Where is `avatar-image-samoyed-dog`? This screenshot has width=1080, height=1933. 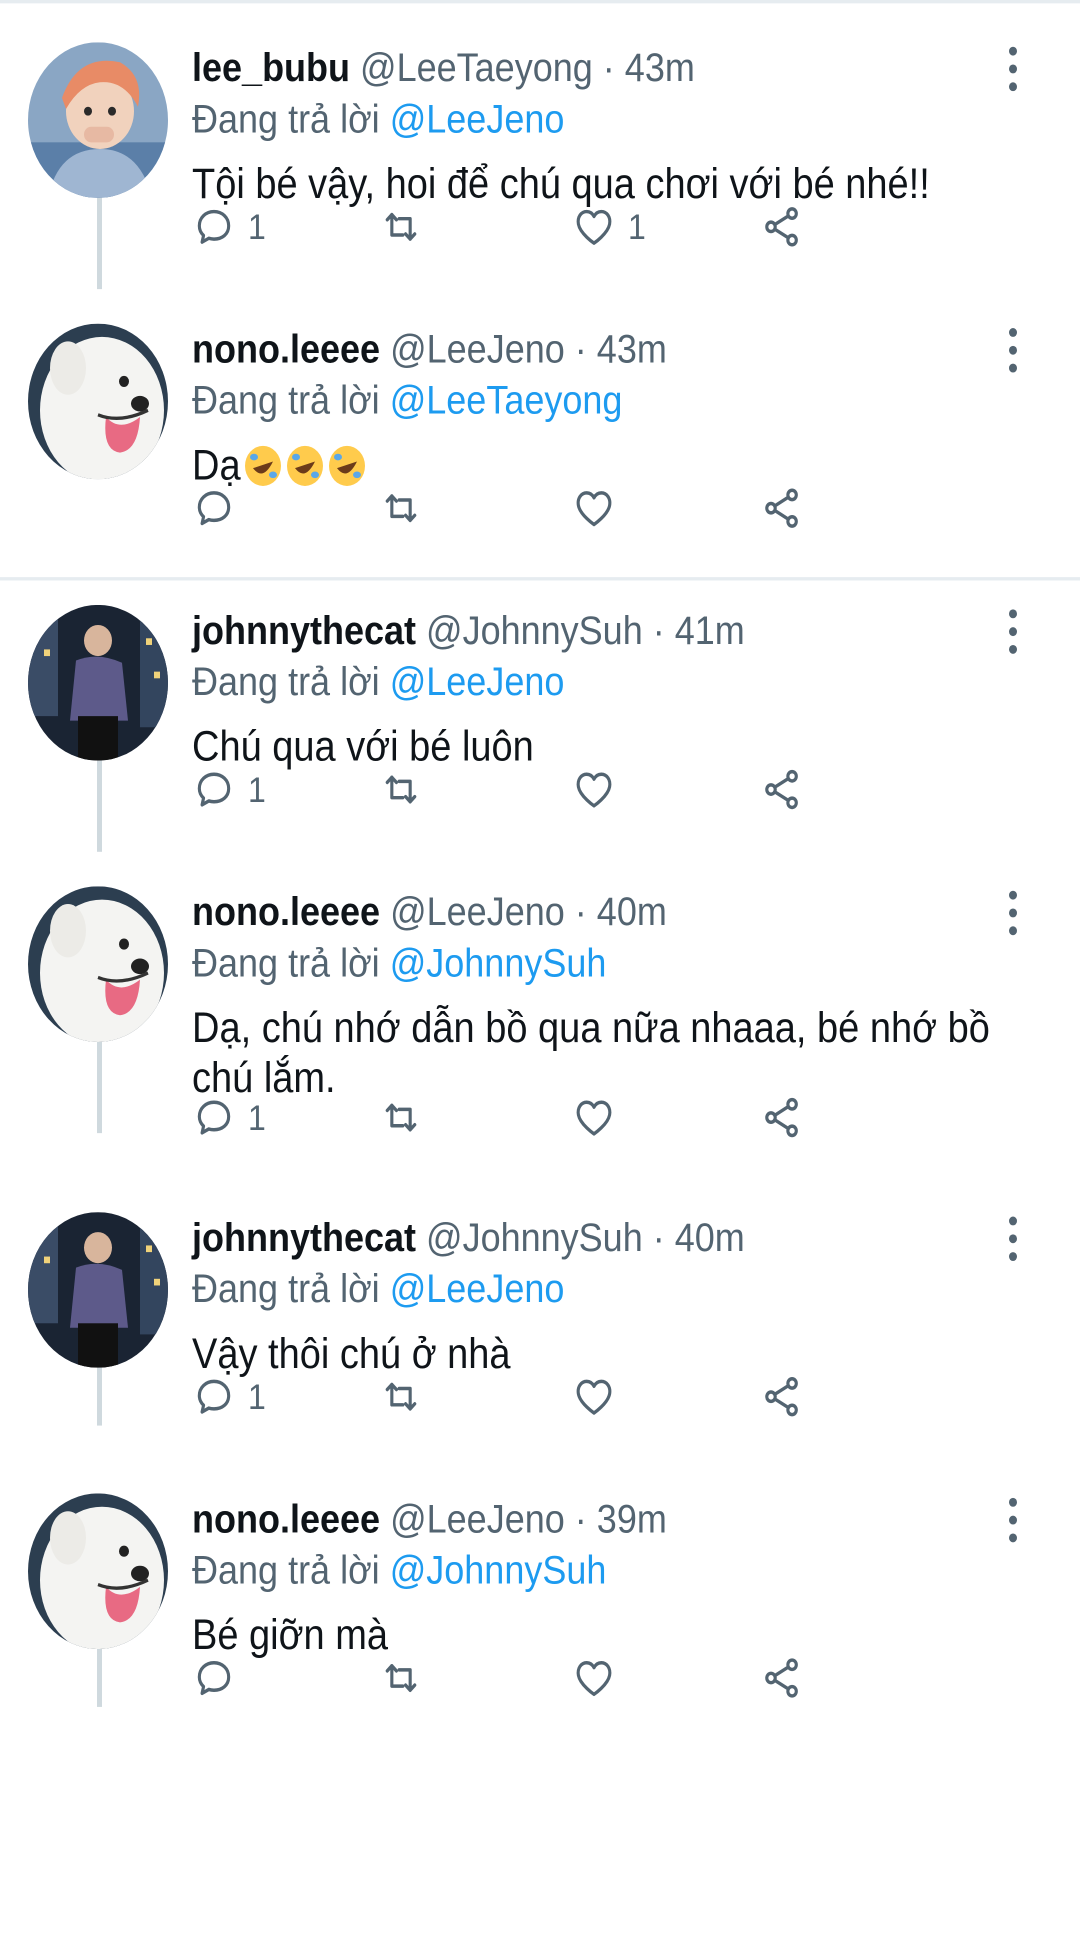
avatar-image-samoyed-dog is located at coordinates (98, 964).